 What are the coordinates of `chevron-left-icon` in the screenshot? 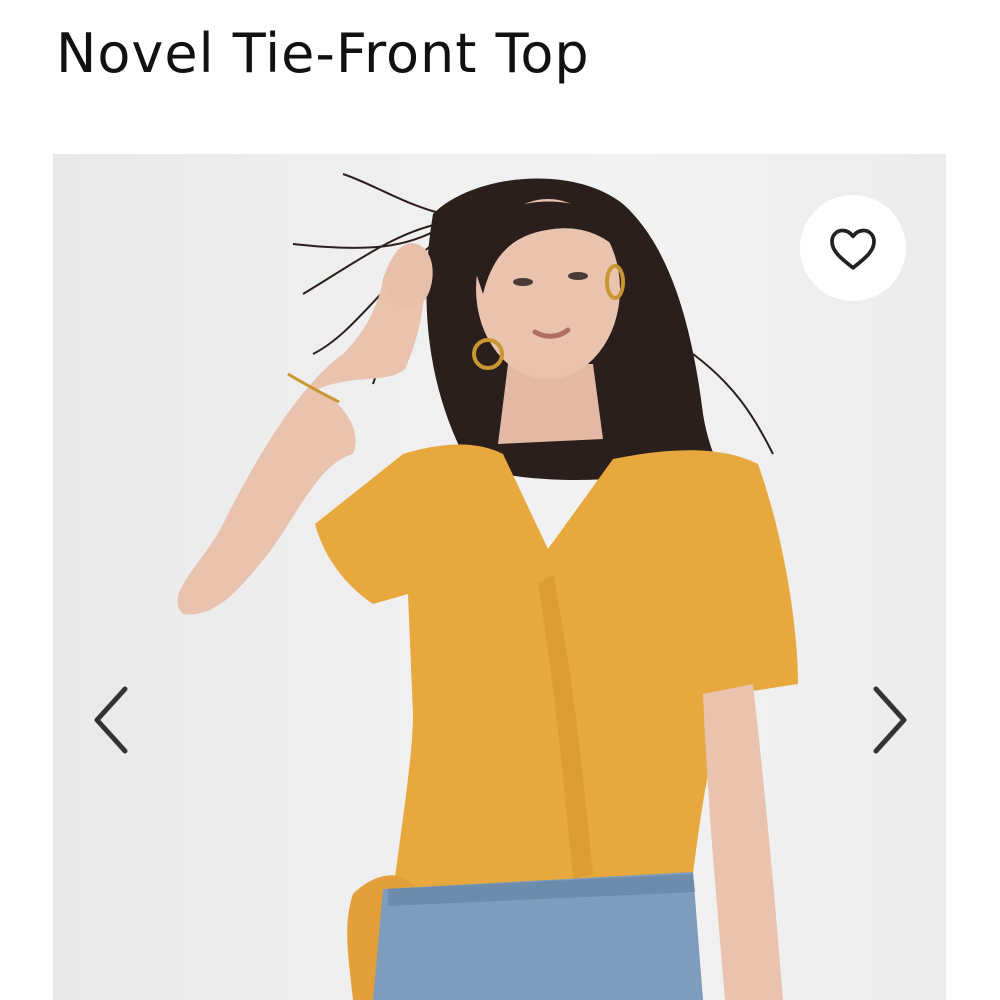 It's located at (111, 720).